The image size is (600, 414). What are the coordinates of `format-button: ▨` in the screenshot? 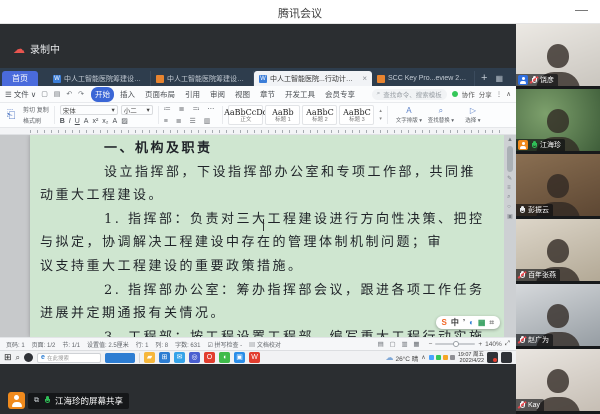 It's located at (124, 121).